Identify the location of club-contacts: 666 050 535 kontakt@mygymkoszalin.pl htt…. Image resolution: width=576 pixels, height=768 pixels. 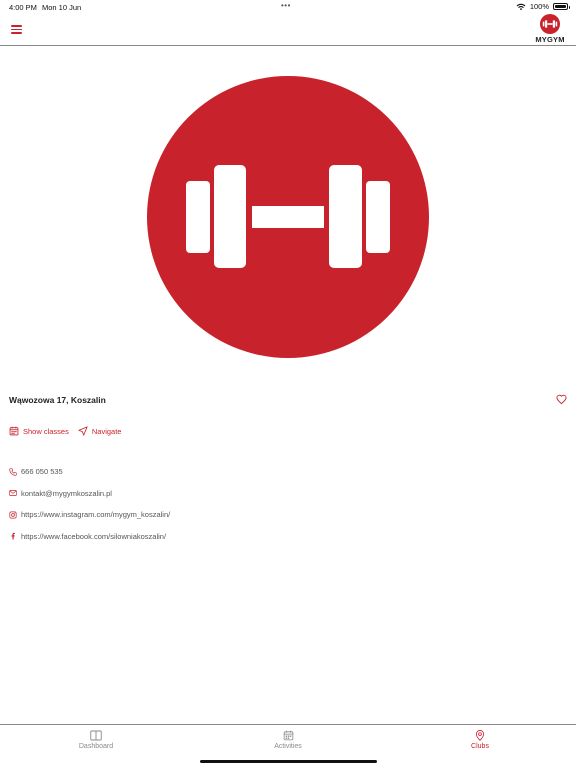
(89, 504).